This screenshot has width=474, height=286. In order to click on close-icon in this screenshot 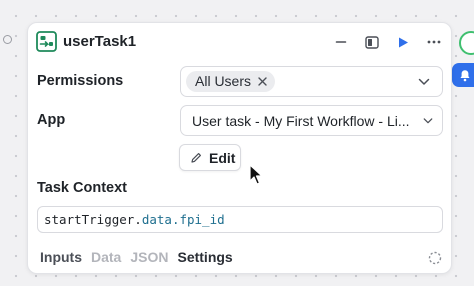, I will do `click(262, 81)`.